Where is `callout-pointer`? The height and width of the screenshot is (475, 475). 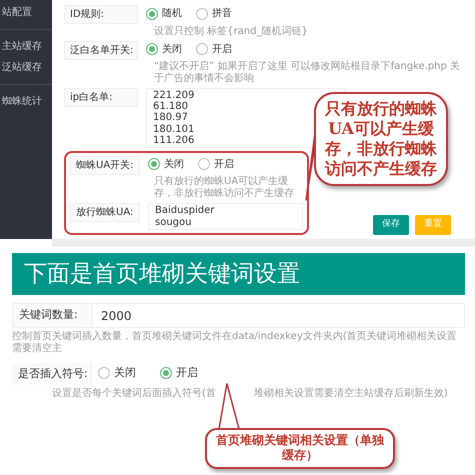 callout-pointer is located at coordinates (229, 406).